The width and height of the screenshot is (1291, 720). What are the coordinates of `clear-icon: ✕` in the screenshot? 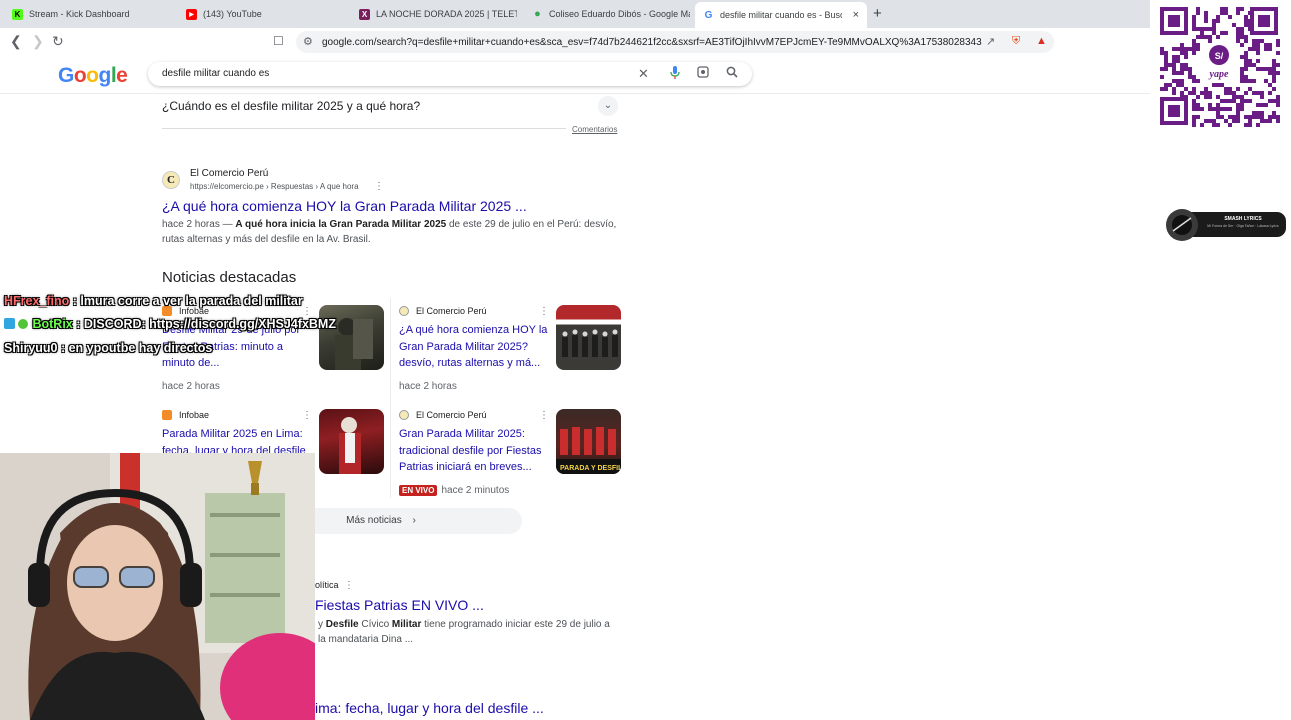 It's located at (643, 74).